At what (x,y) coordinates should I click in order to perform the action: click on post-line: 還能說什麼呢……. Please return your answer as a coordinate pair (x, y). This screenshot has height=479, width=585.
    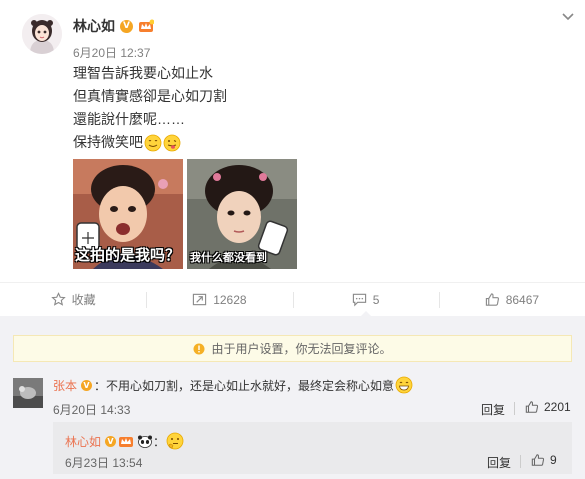
    Looking at the image, I should click on (129, 119).